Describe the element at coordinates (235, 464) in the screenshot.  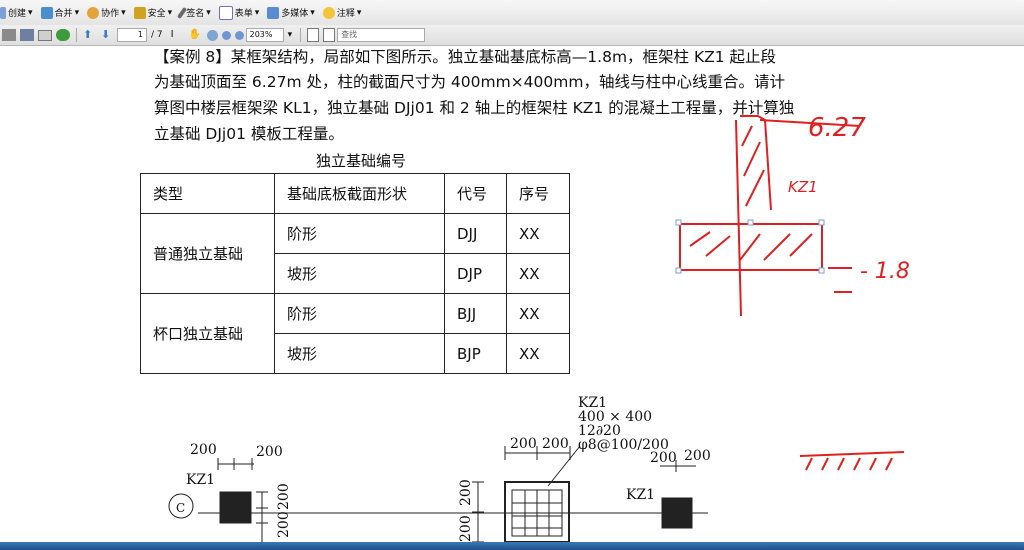
I see `dim-line-top-left` at that location.